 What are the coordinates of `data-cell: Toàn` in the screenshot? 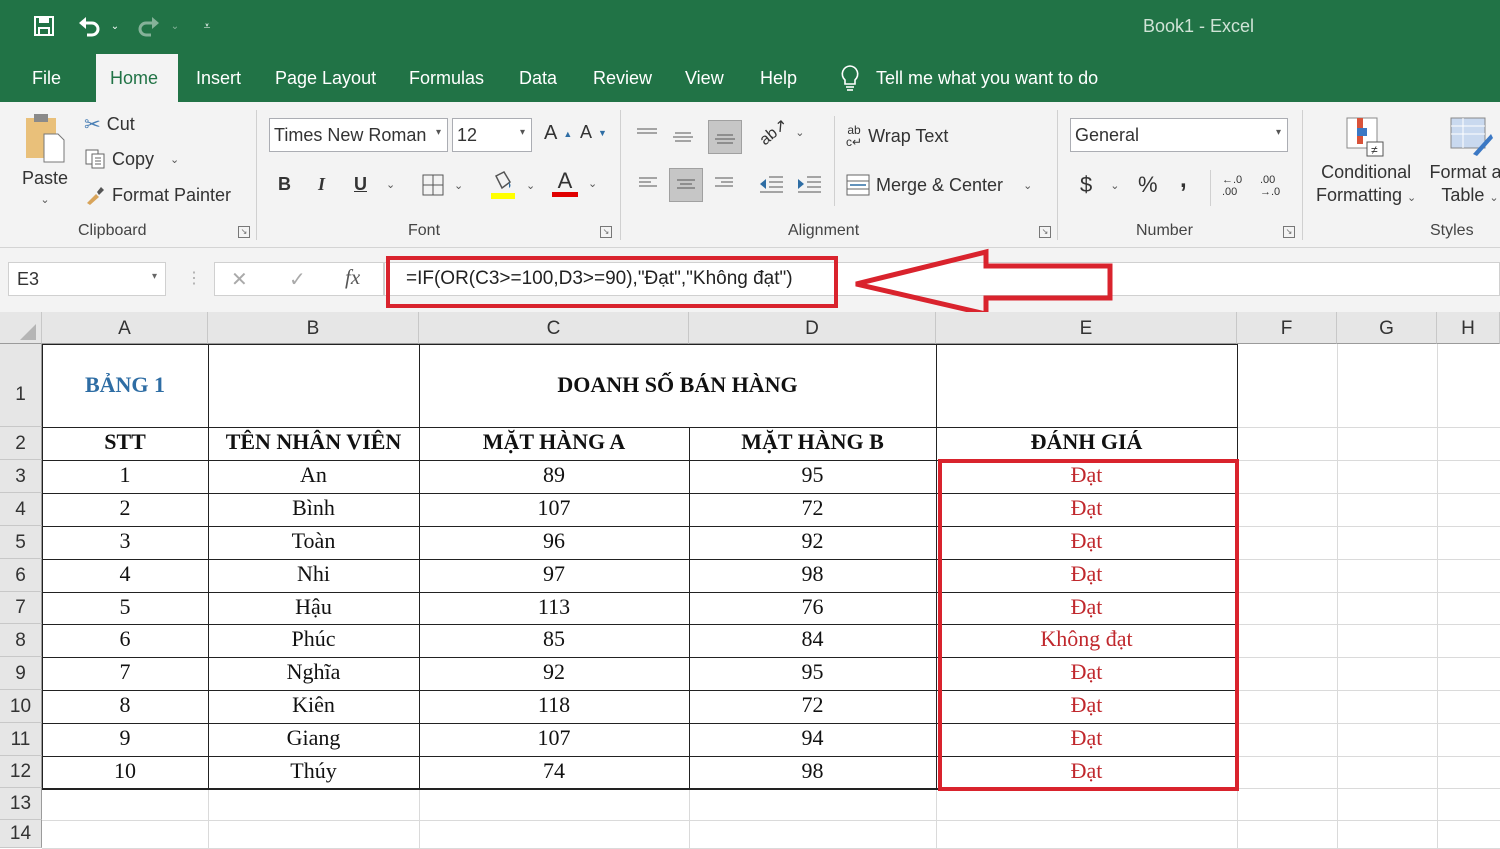 It's located at (313, 541).